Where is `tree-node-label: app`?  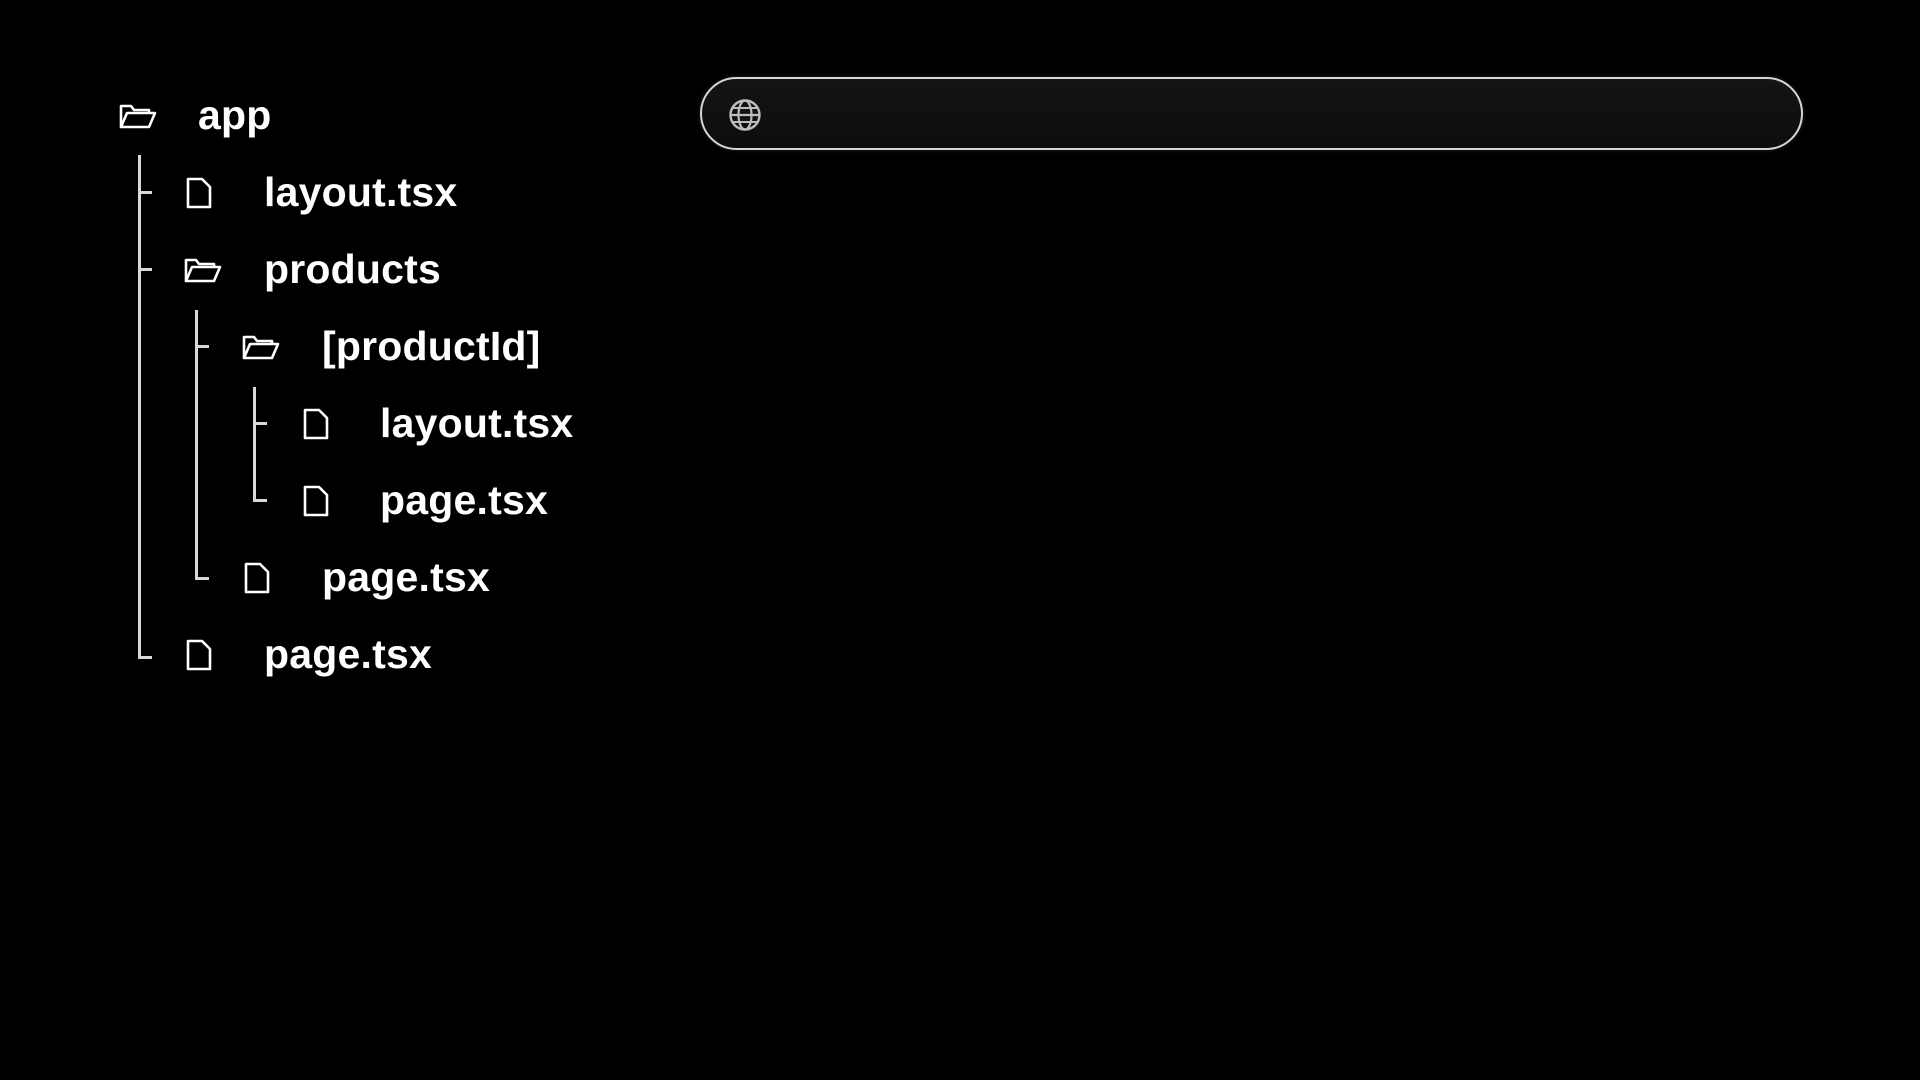 tree-node-label: app is located at coordinates (235, 115).